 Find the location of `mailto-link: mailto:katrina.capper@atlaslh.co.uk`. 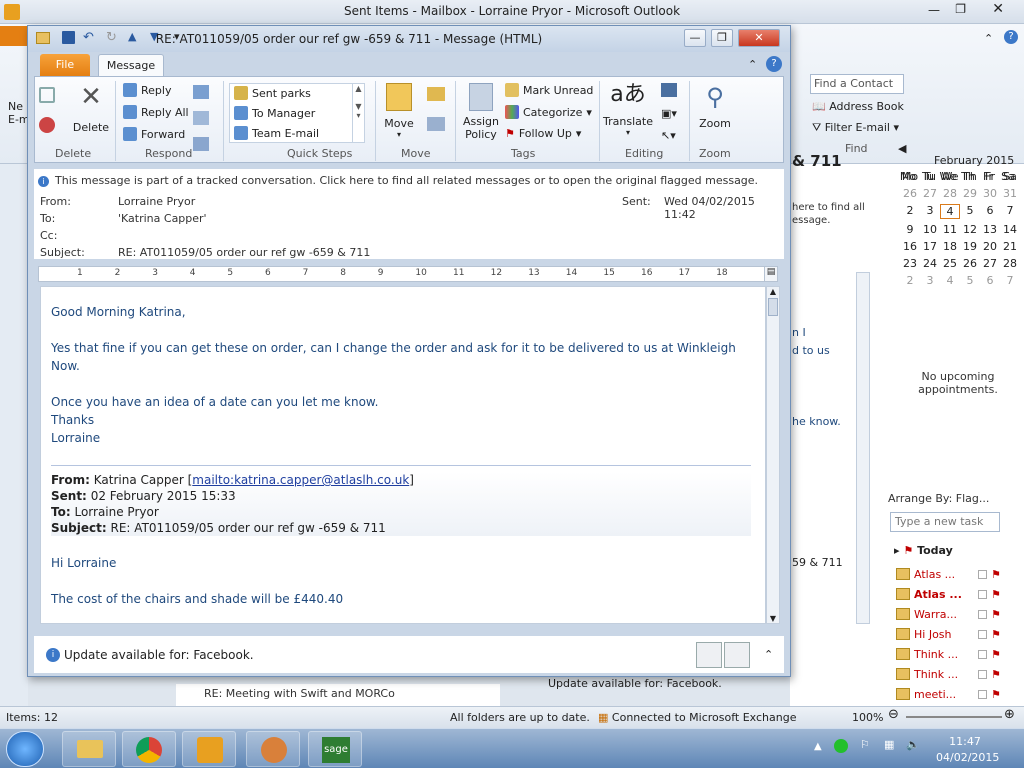

mailto-link: mailto:katrina.capper@atlaslh.co.uk is located at coordinates (300, 480).